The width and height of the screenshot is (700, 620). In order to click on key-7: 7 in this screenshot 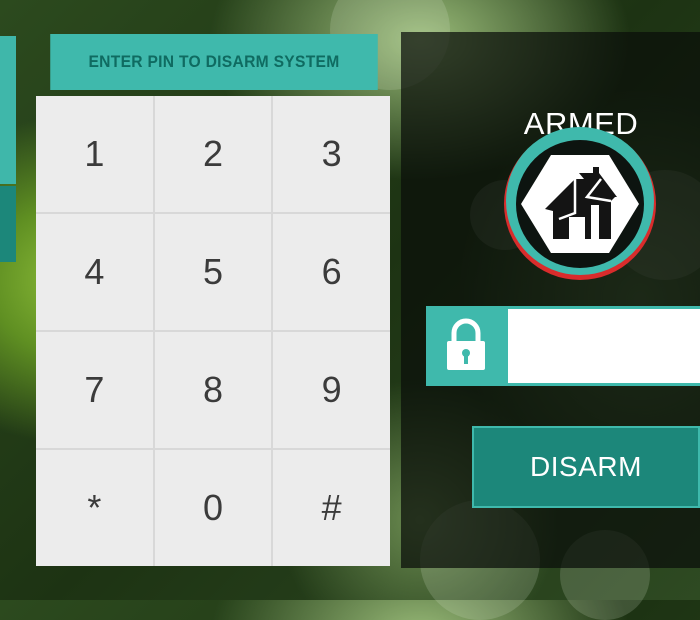, I will do `click(94, 390)`.